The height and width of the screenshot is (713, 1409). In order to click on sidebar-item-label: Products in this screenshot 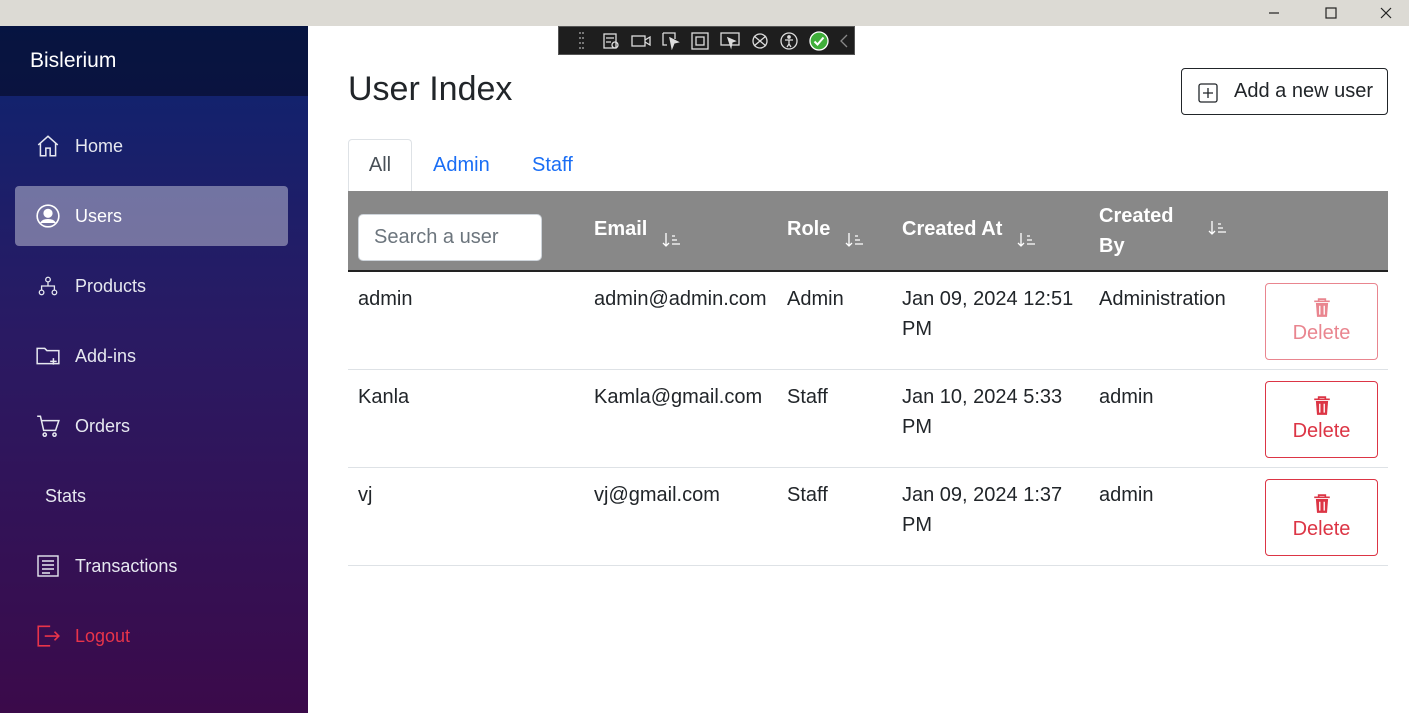, I will do `click(111, 285)`.